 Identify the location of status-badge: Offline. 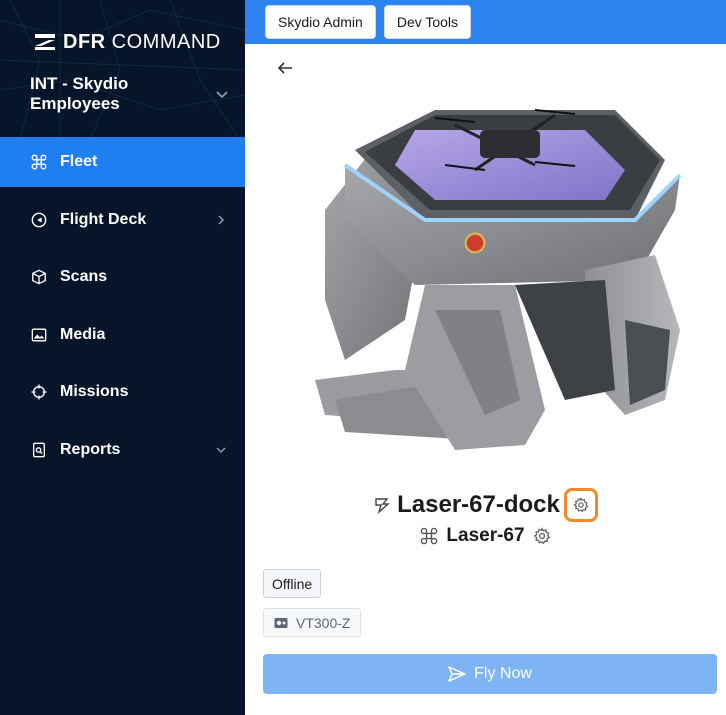
(292, 583).